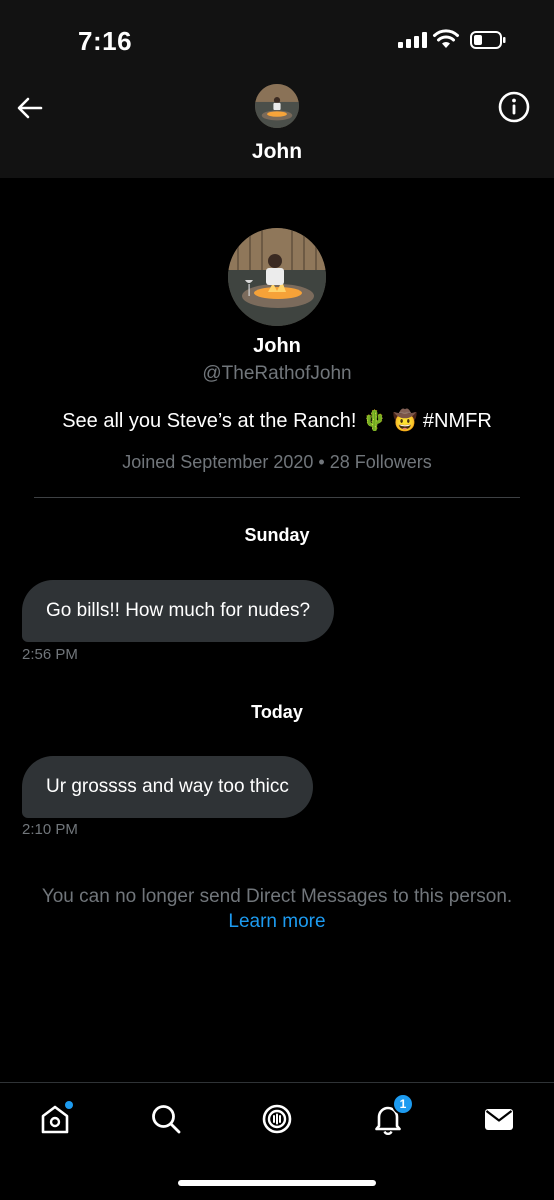 The image size is (554, 1200). I want to click on info-icon, so click(514, 107).